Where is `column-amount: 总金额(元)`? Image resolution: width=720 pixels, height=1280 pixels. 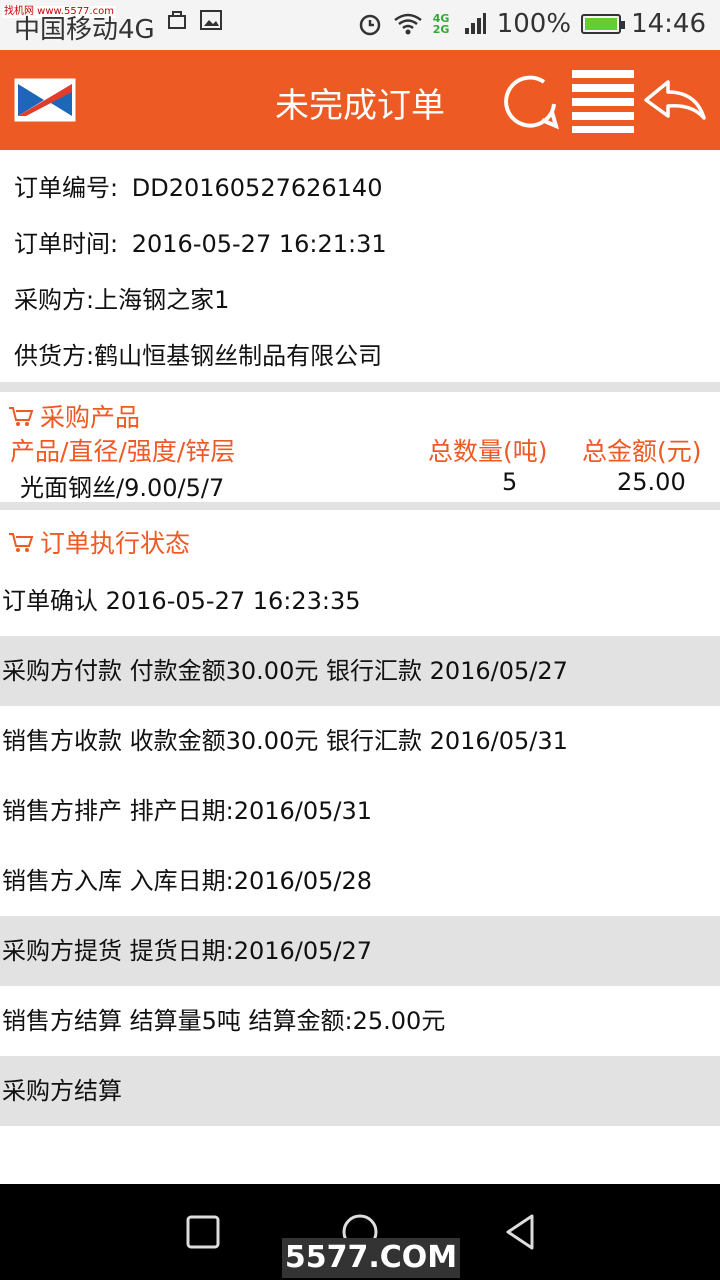
column-amount: 总金额(元) is located at coordinates (642, 451).